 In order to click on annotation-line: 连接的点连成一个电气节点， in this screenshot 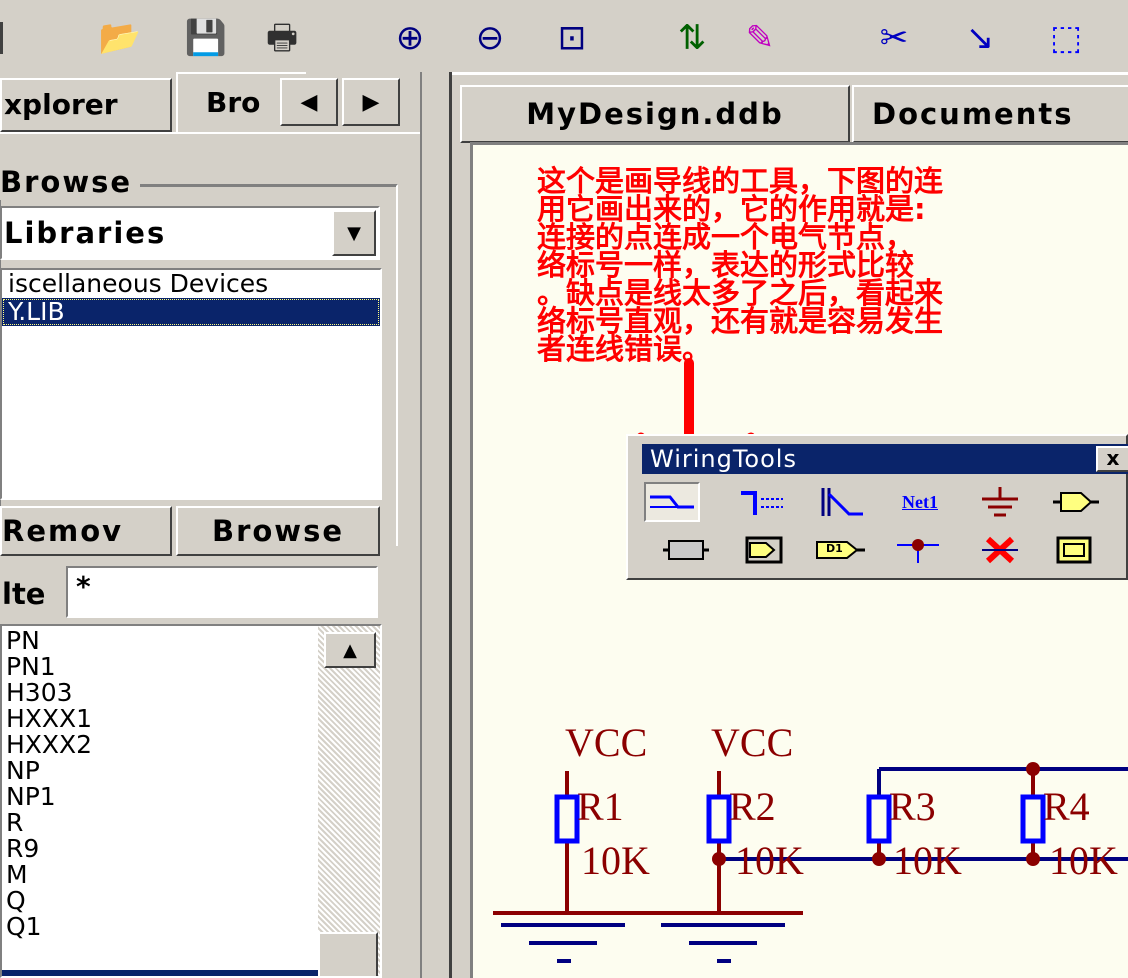, I will do `click(726, 237)`.